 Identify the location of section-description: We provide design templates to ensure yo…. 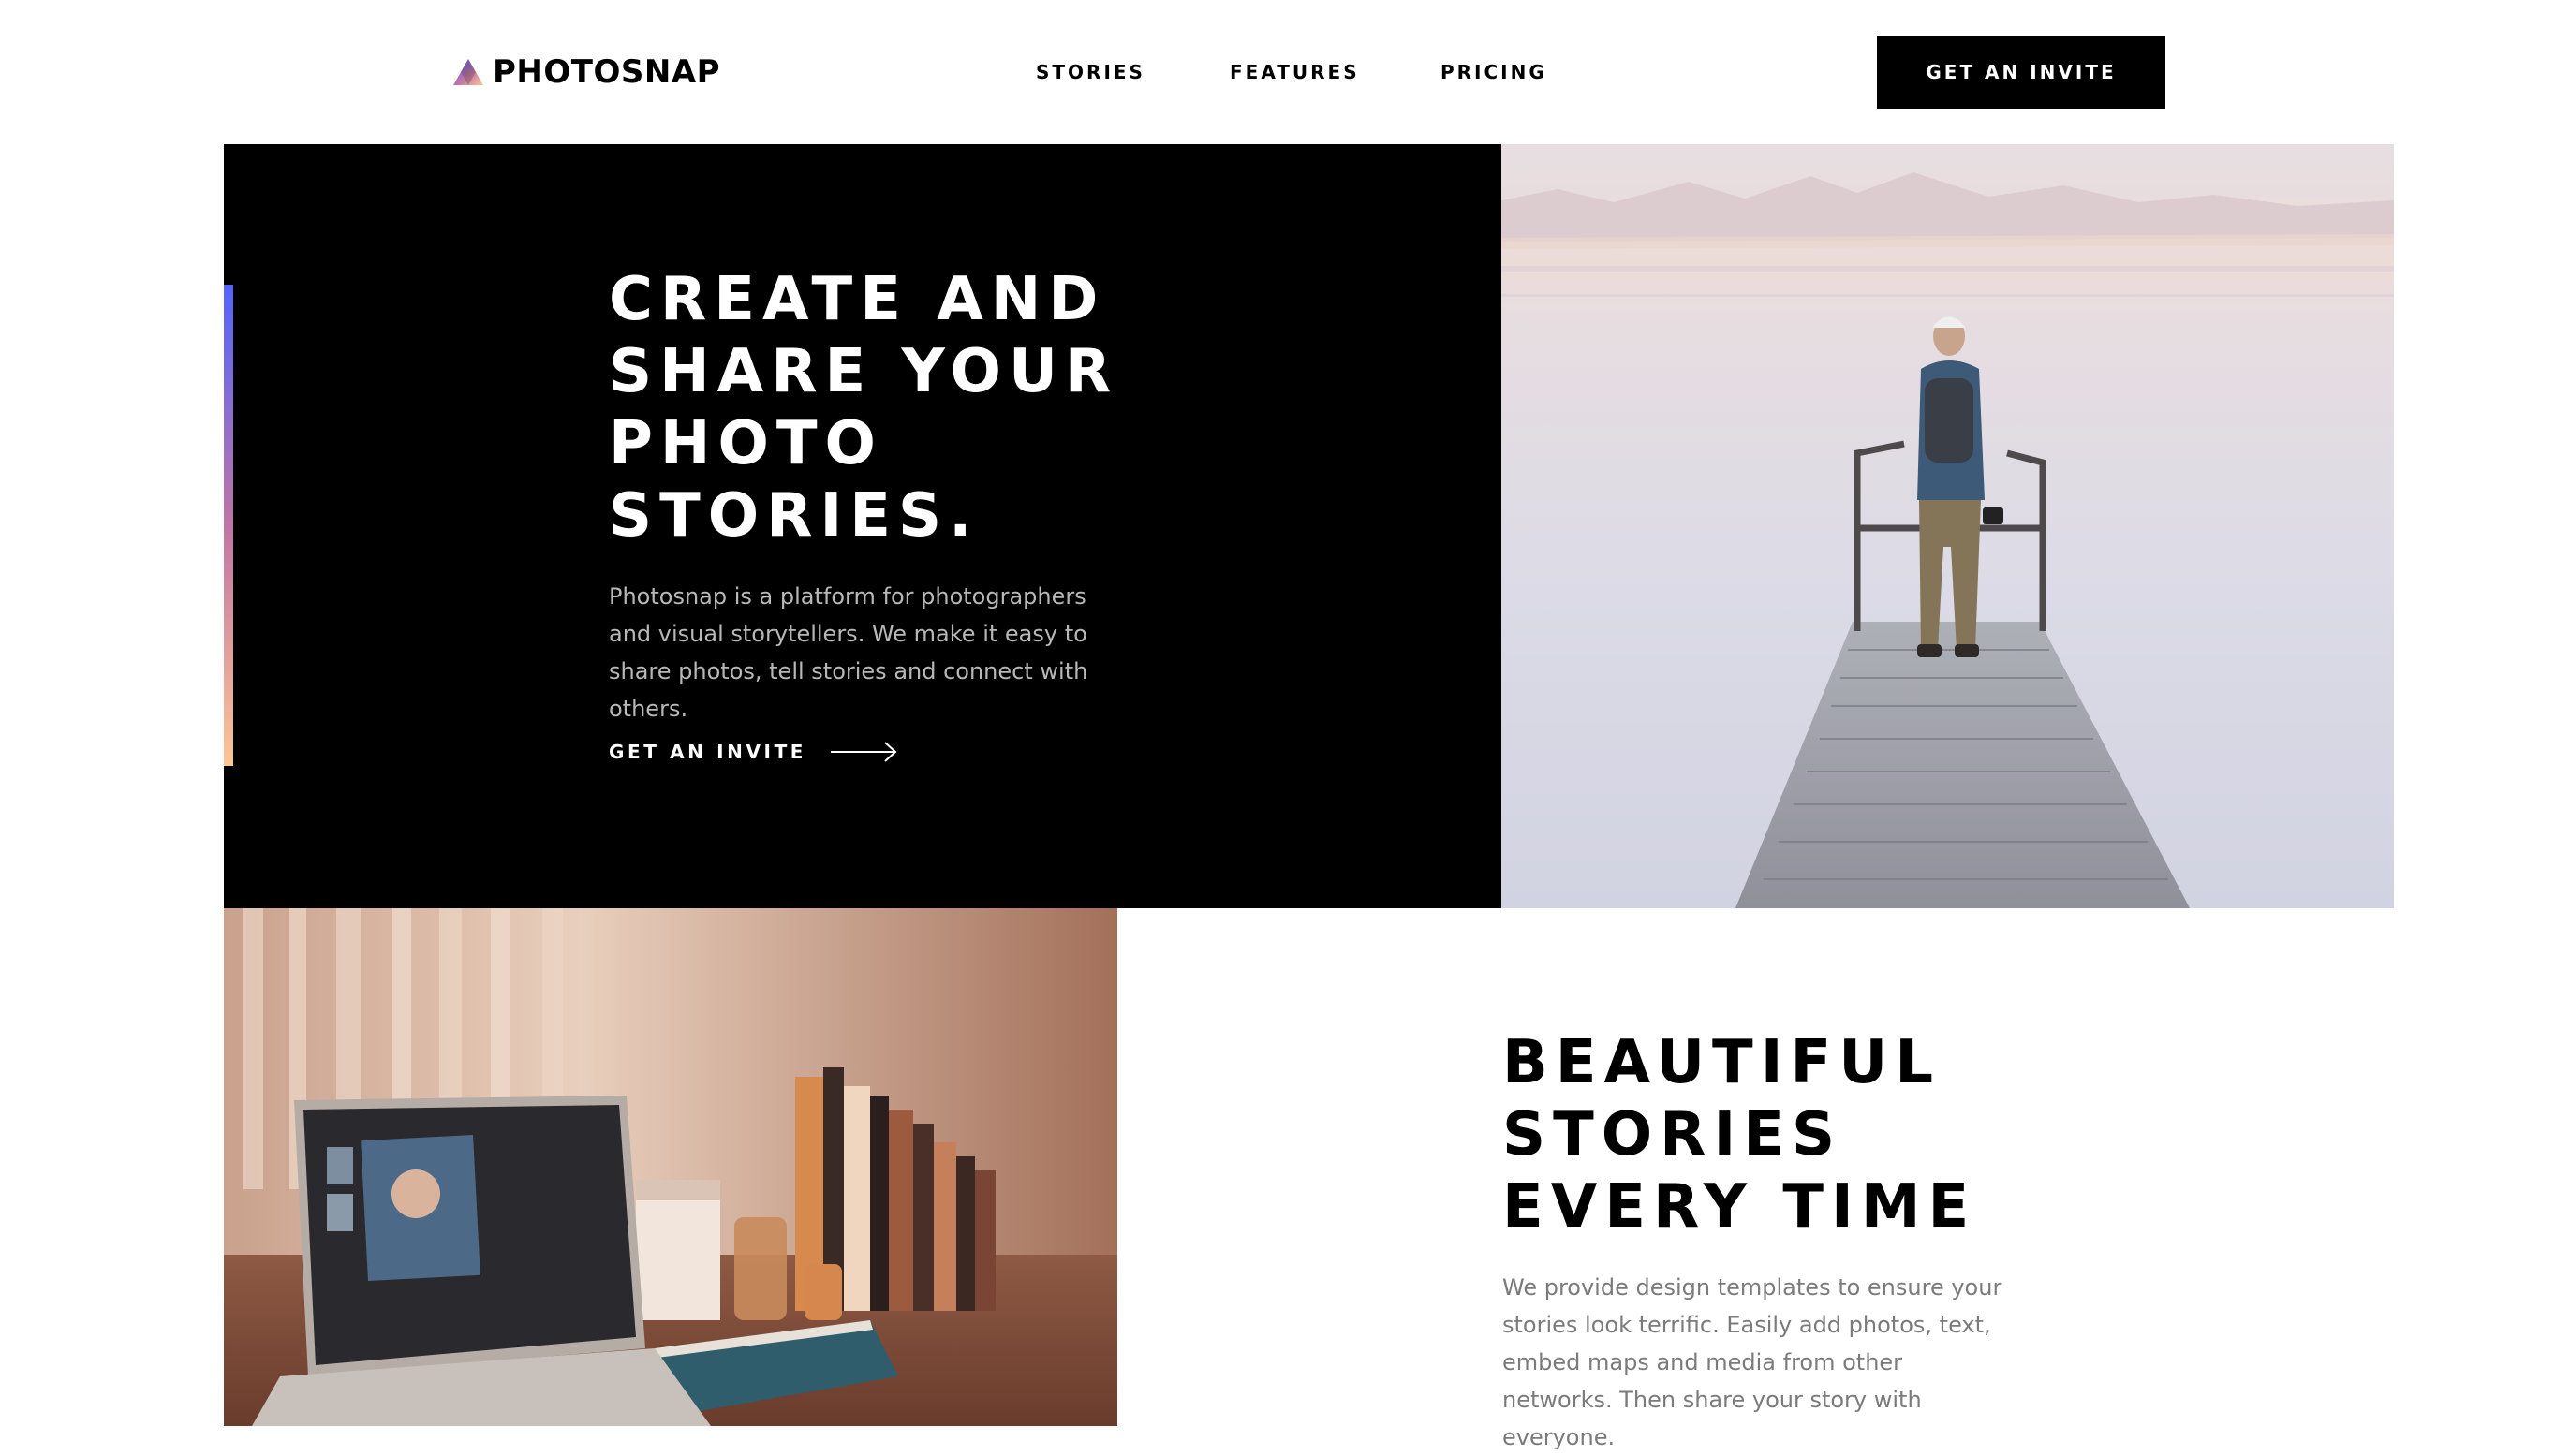
(1752, 1362).